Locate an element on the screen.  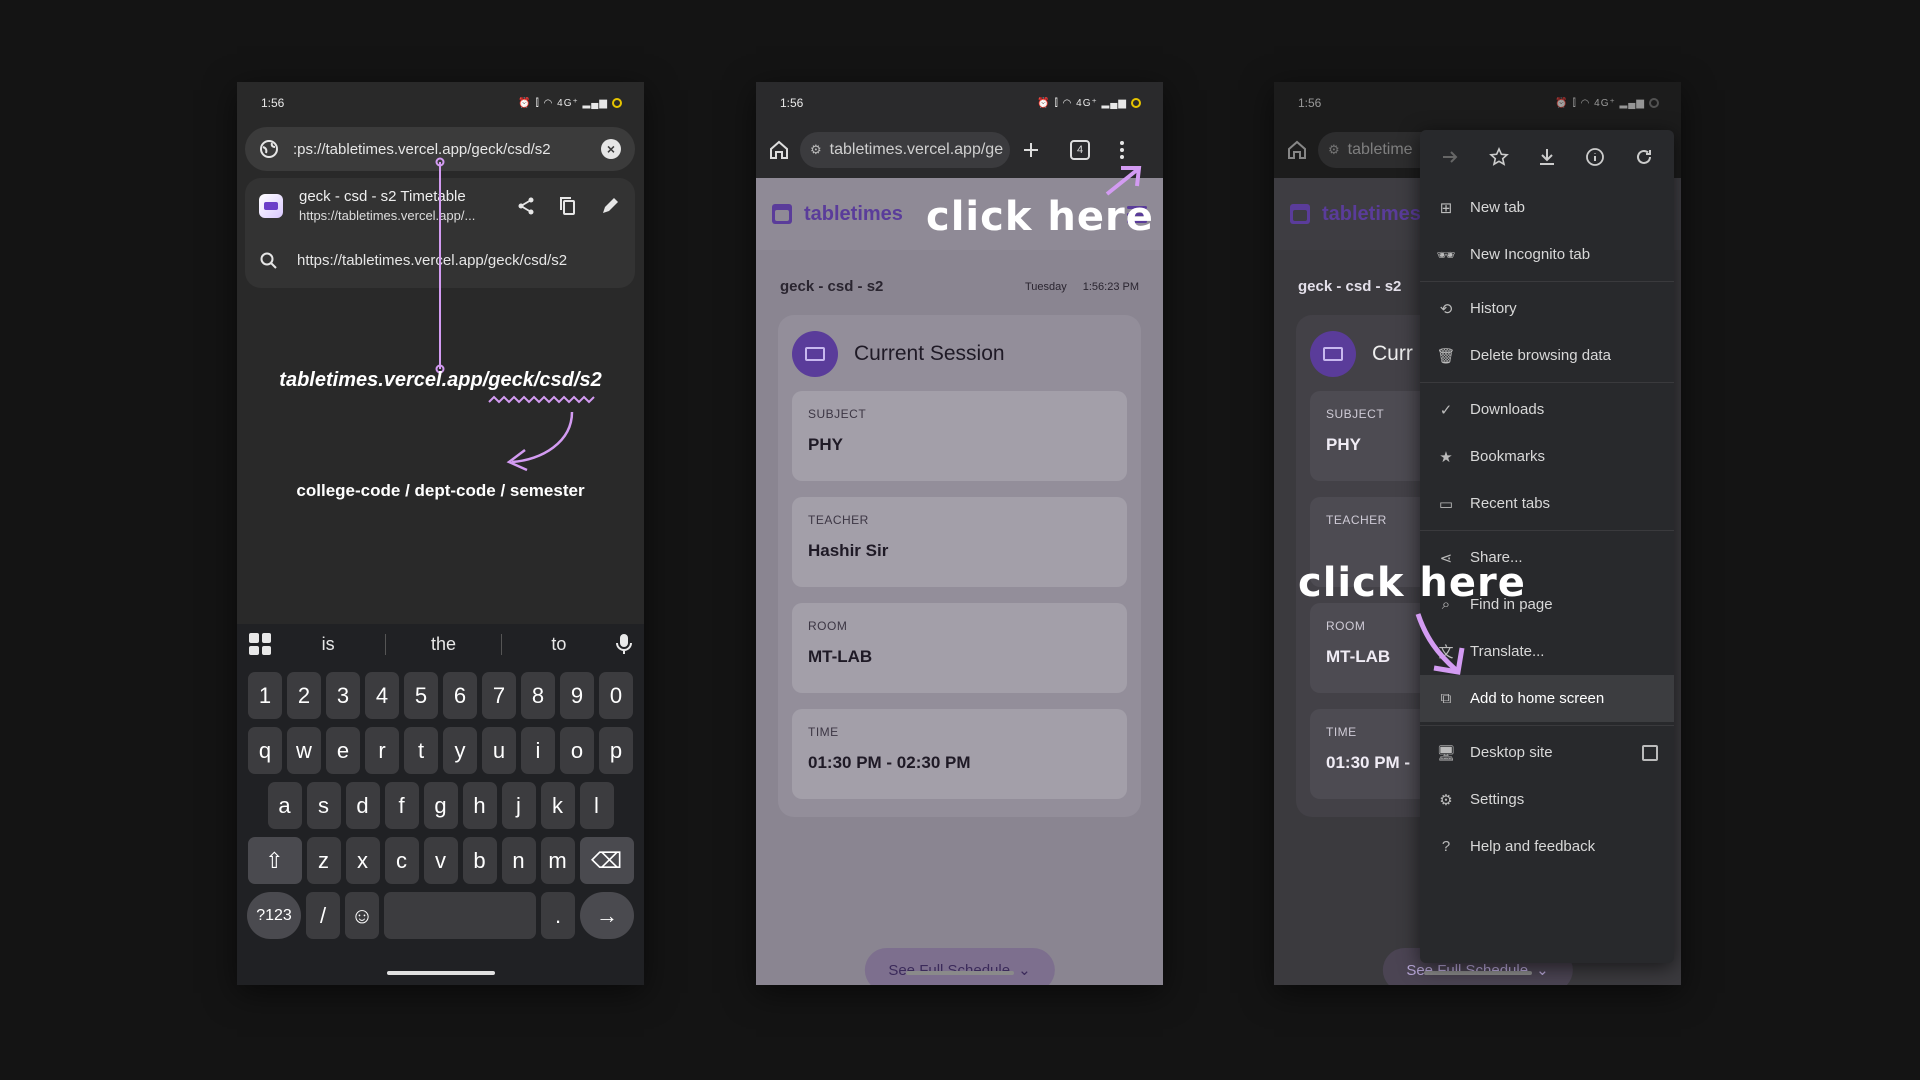
field-label: SUBJECT is located at coordinates (837, 414).